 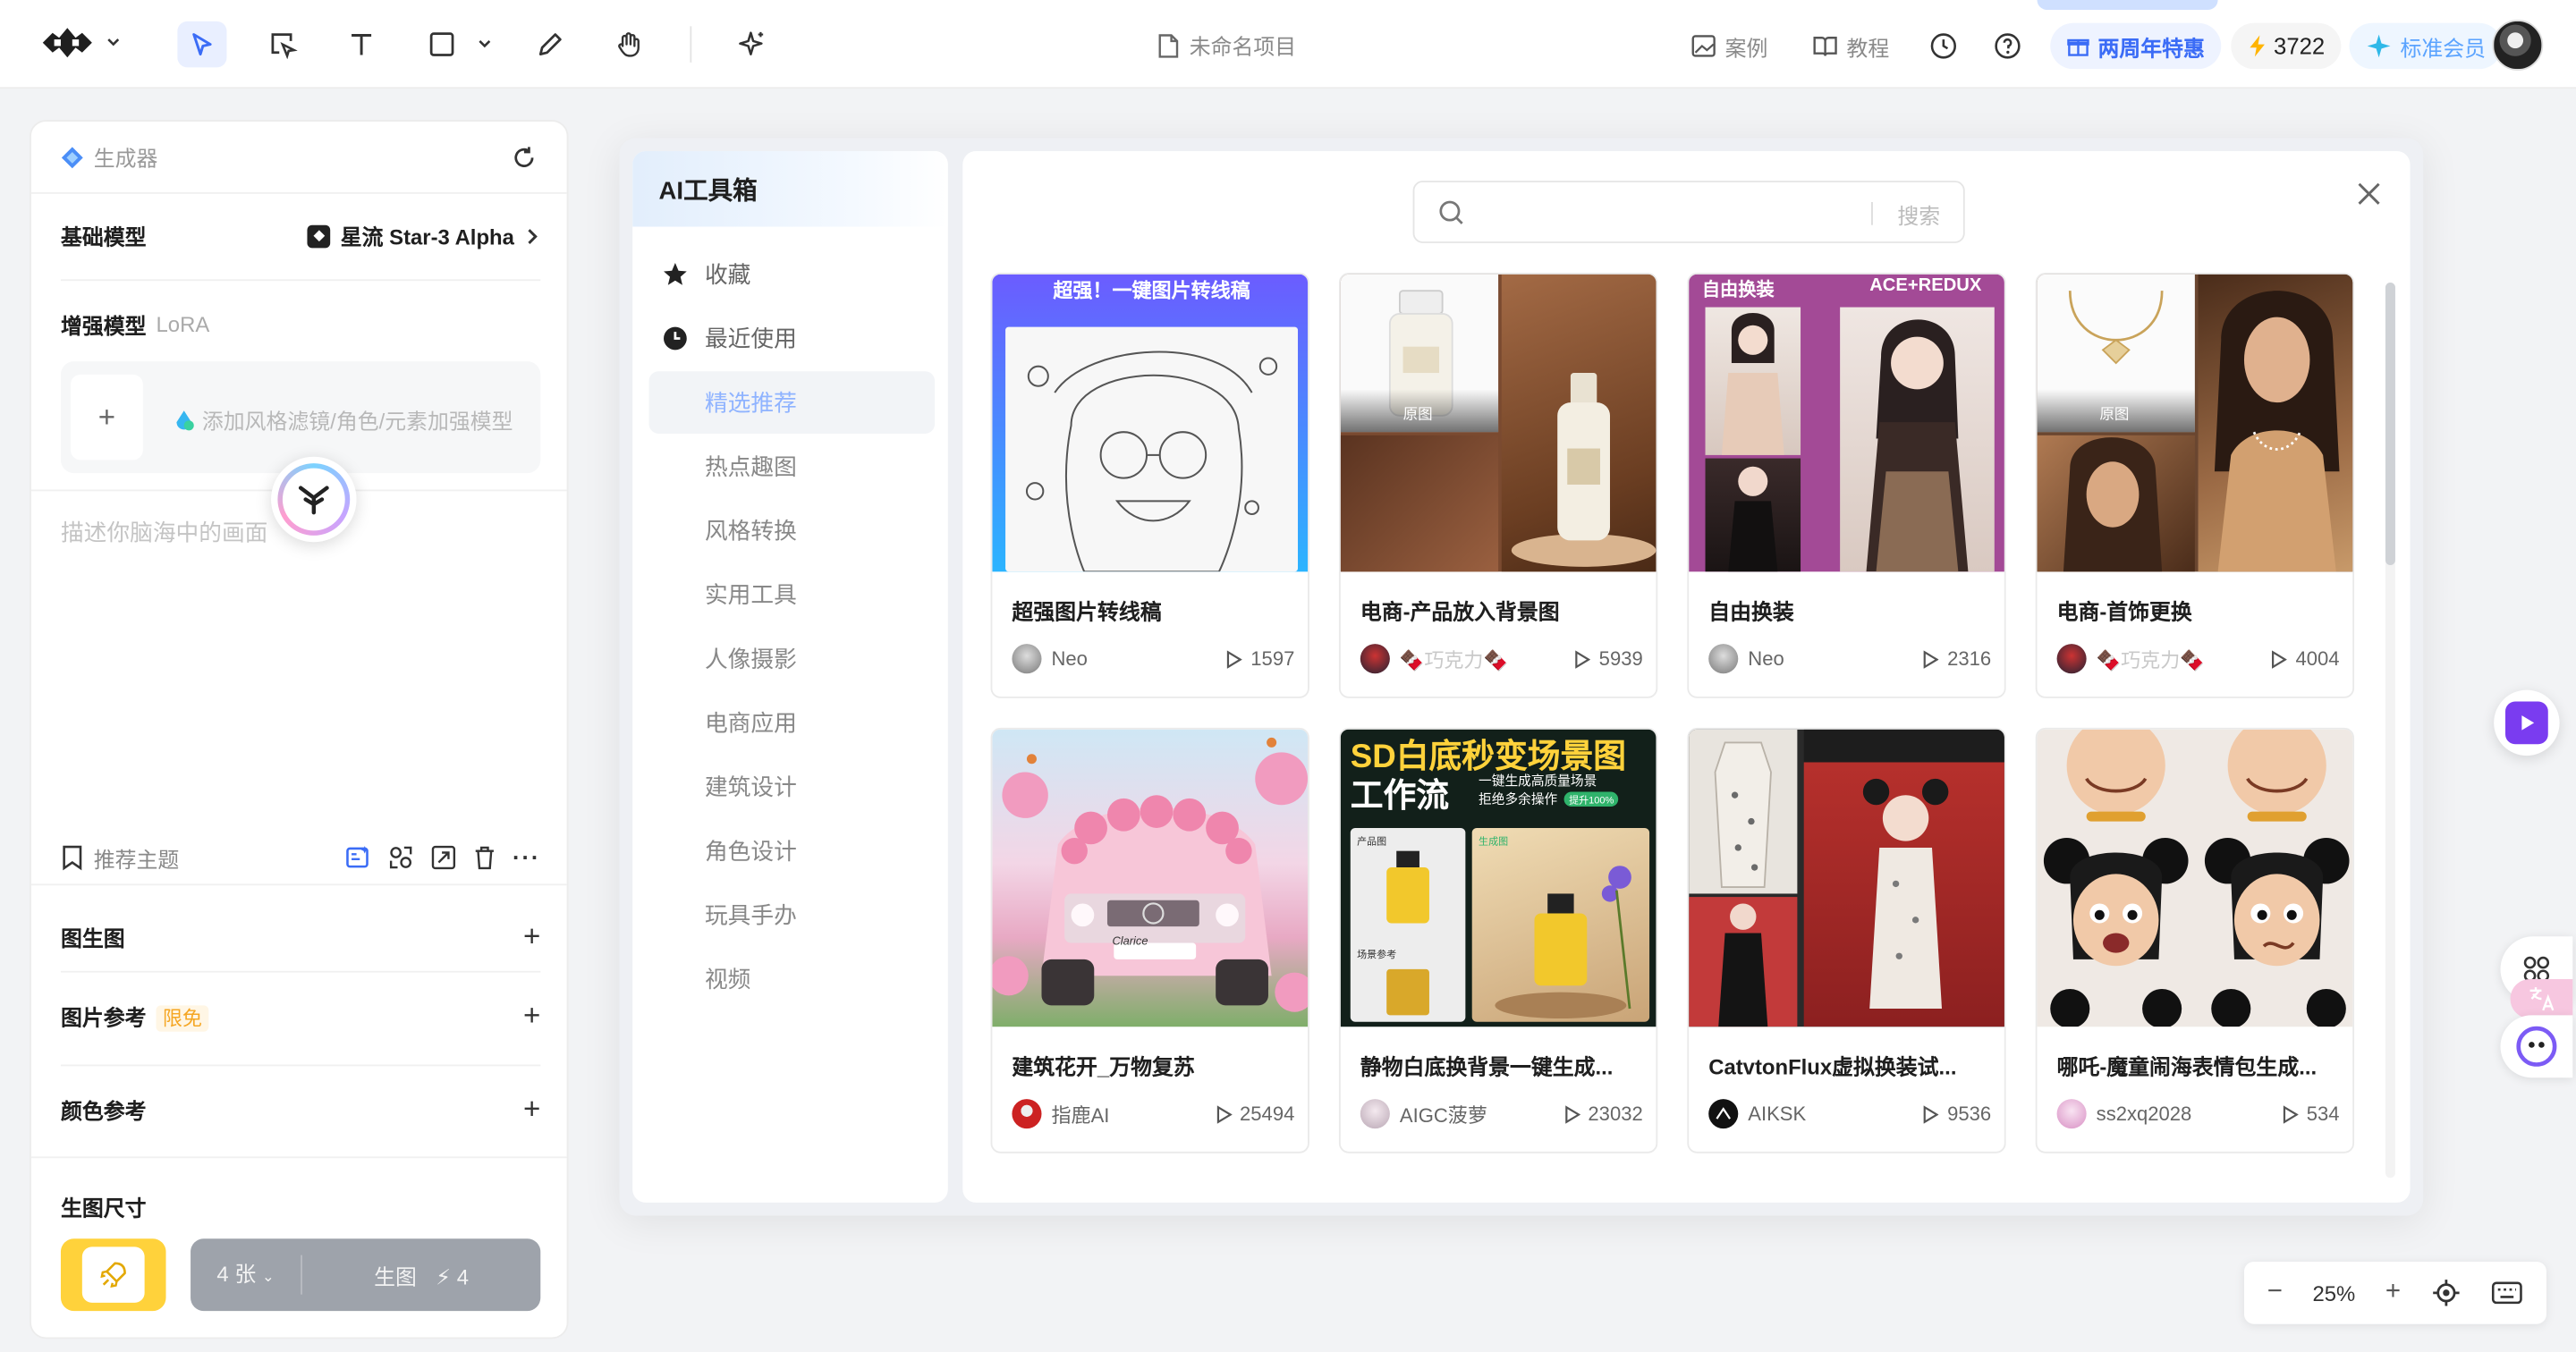 I want to click on refresh-icon, so click(x=524, y=157).